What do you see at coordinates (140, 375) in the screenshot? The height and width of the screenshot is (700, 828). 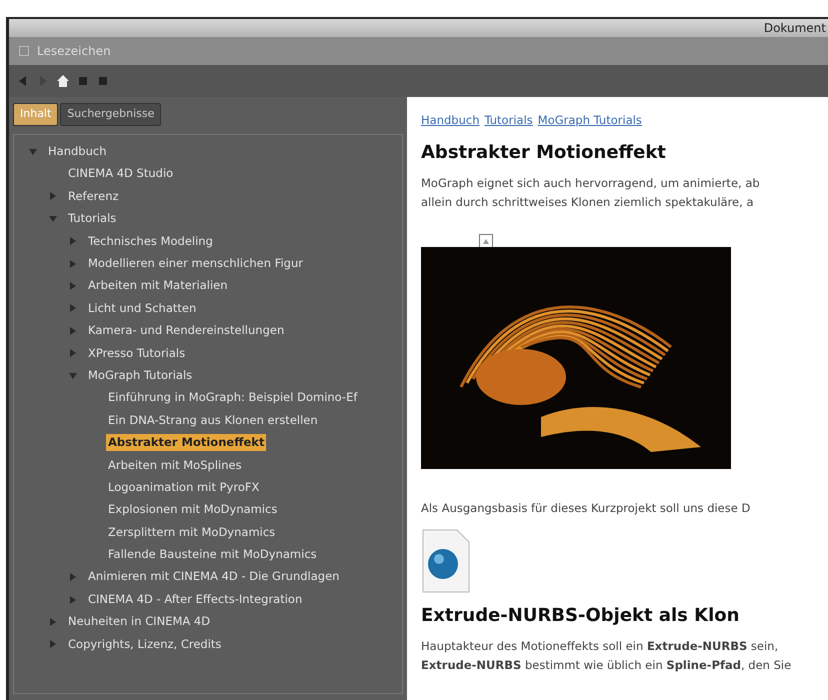 I see `tree-item: MoGraph Tutorials` at bounding box center [140, 375].